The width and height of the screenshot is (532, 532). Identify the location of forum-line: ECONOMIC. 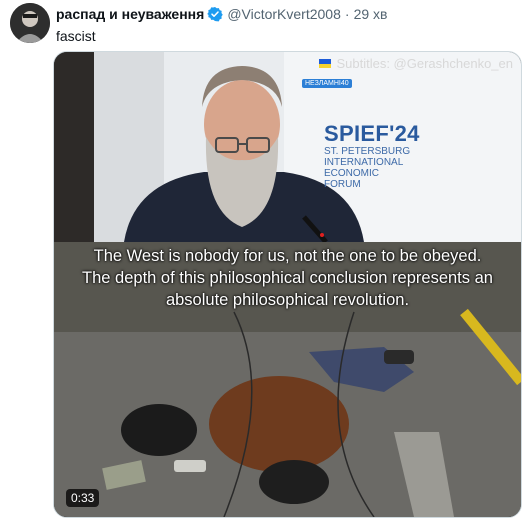
(351, 173).